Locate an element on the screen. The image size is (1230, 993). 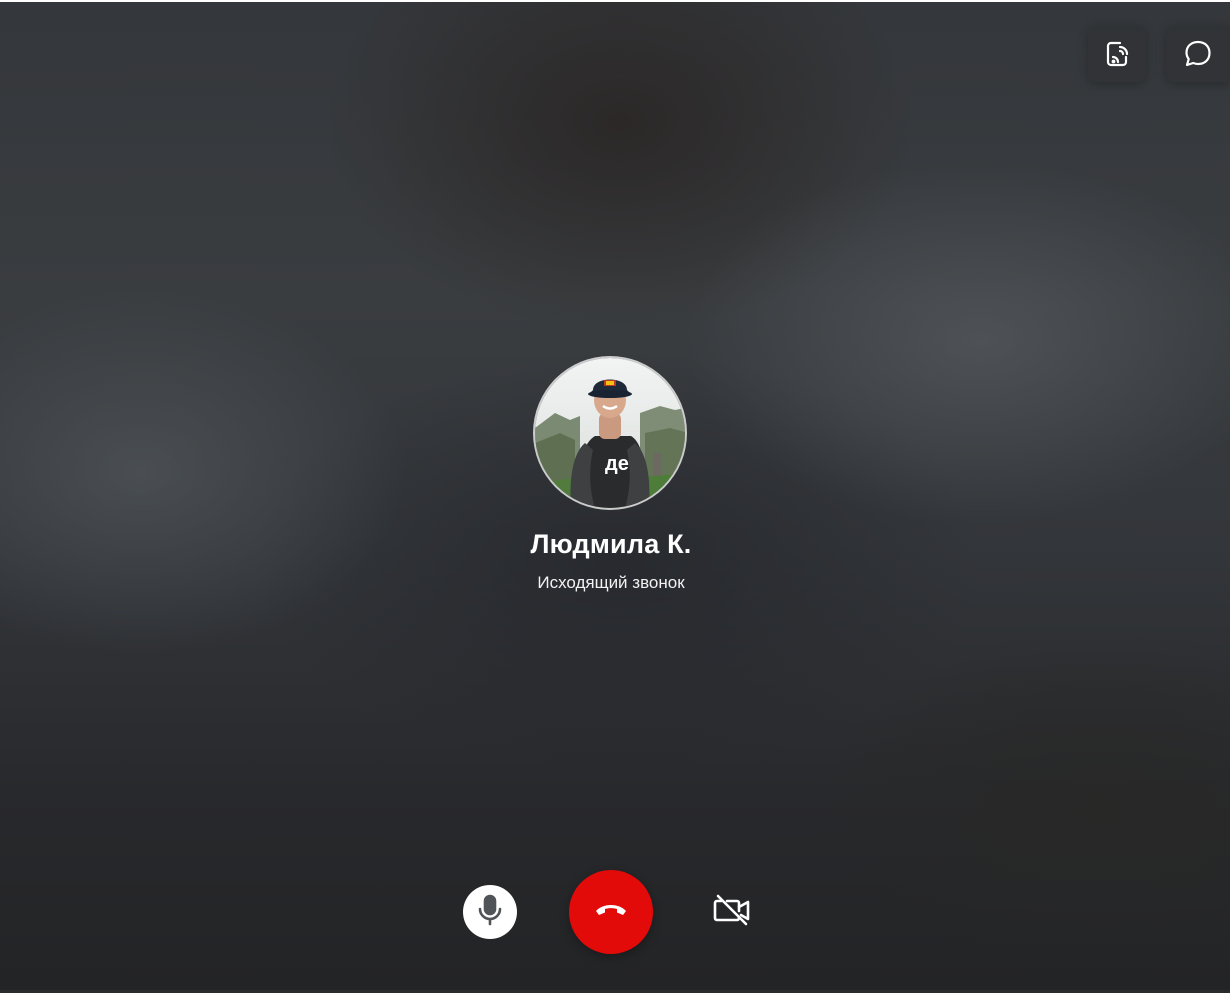
phone-hangup-icon is located at coordinates (611, 912).